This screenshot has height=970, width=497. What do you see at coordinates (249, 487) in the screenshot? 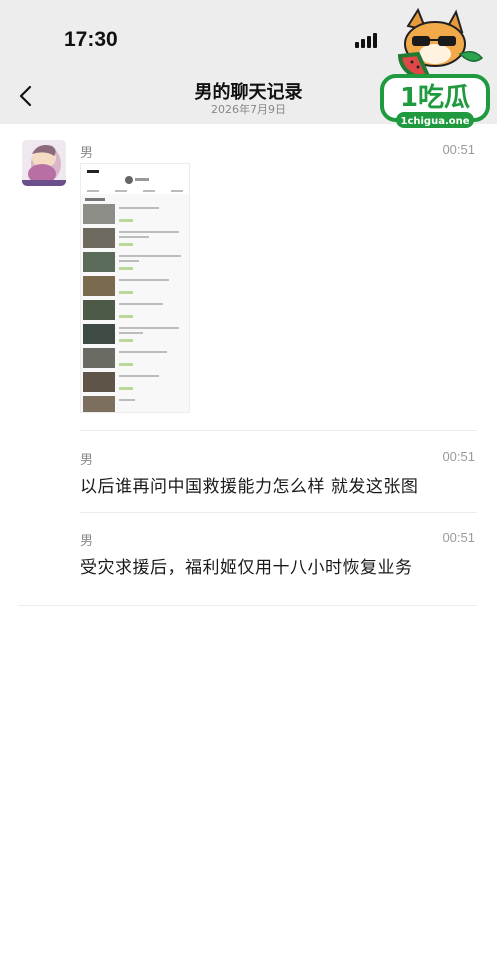
I see `message-text: 以后谁再问中国救援能力怎么样 就发这张图` at bounding box center [249, 487].